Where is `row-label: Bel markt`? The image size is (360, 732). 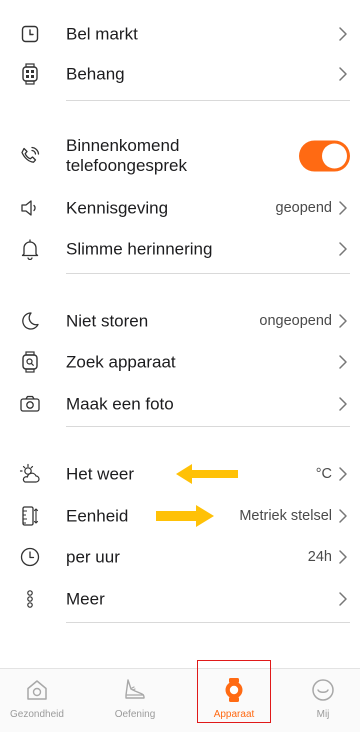 row-label: Bel markt is located at coordinates (102, 34).